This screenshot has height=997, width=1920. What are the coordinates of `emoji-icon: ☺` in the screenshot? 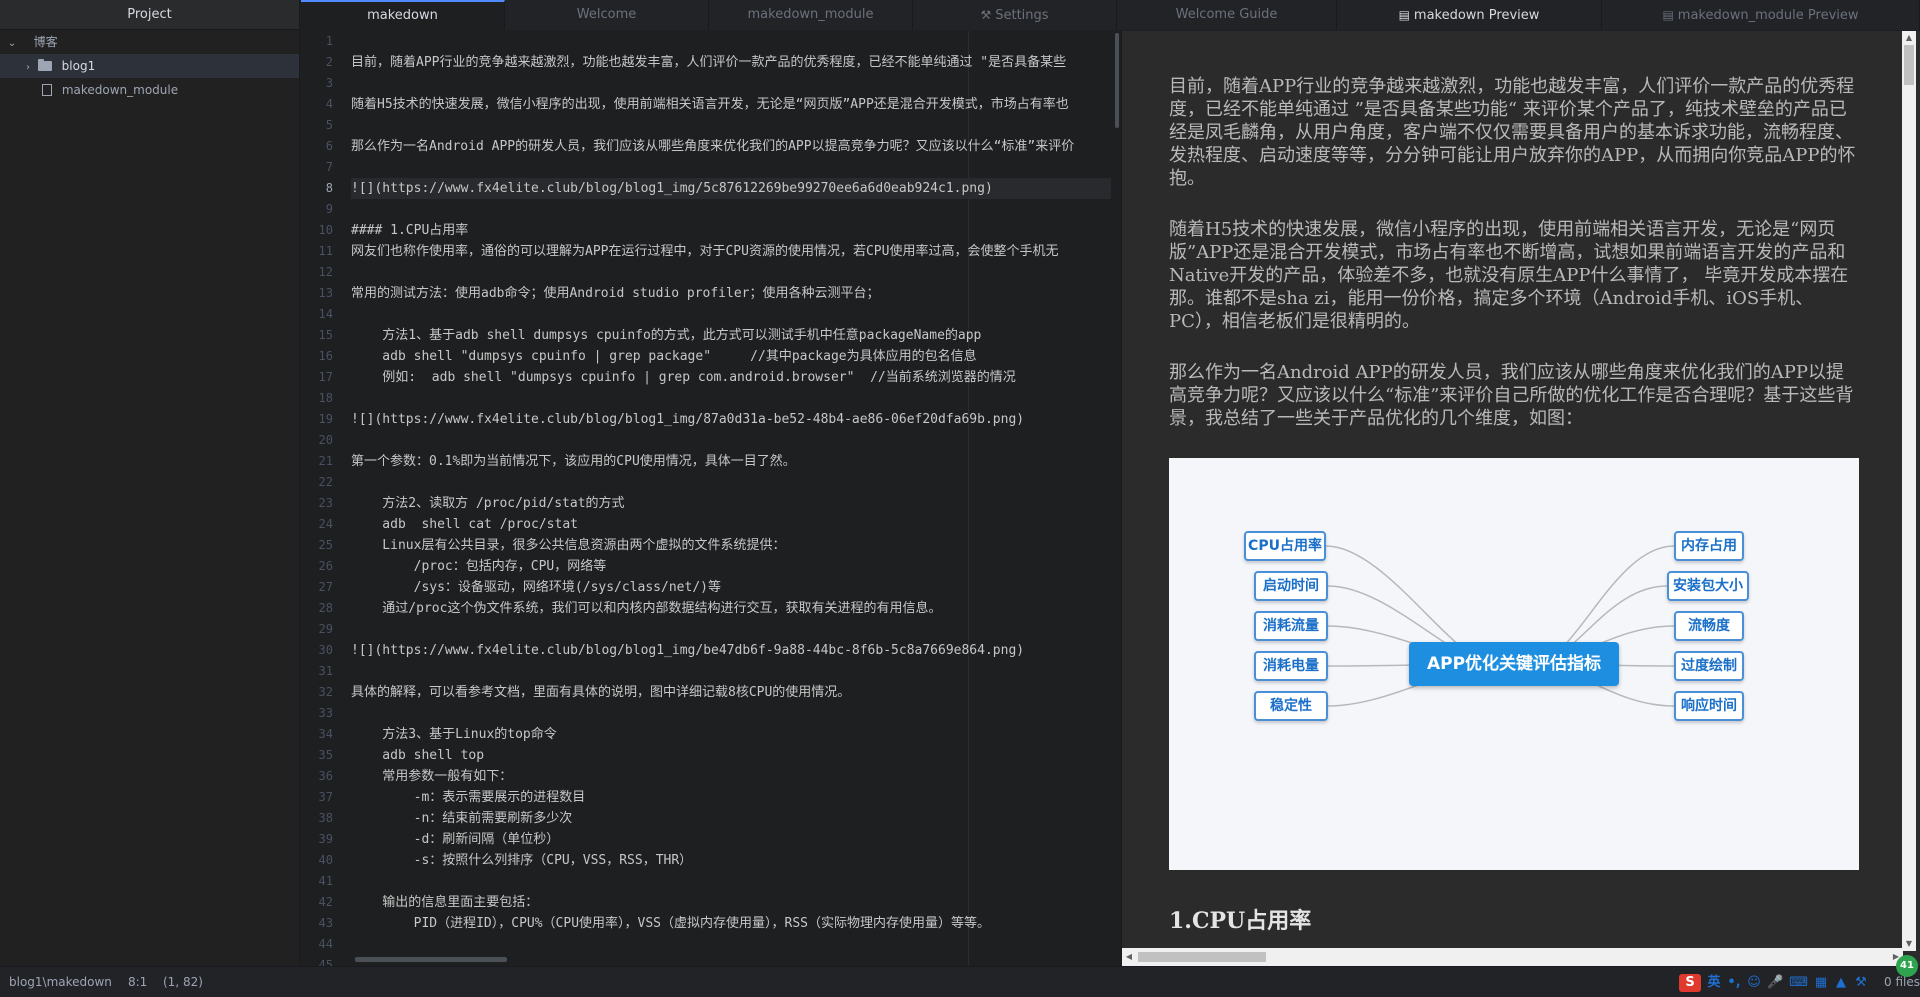 It's located at (1754, 983).